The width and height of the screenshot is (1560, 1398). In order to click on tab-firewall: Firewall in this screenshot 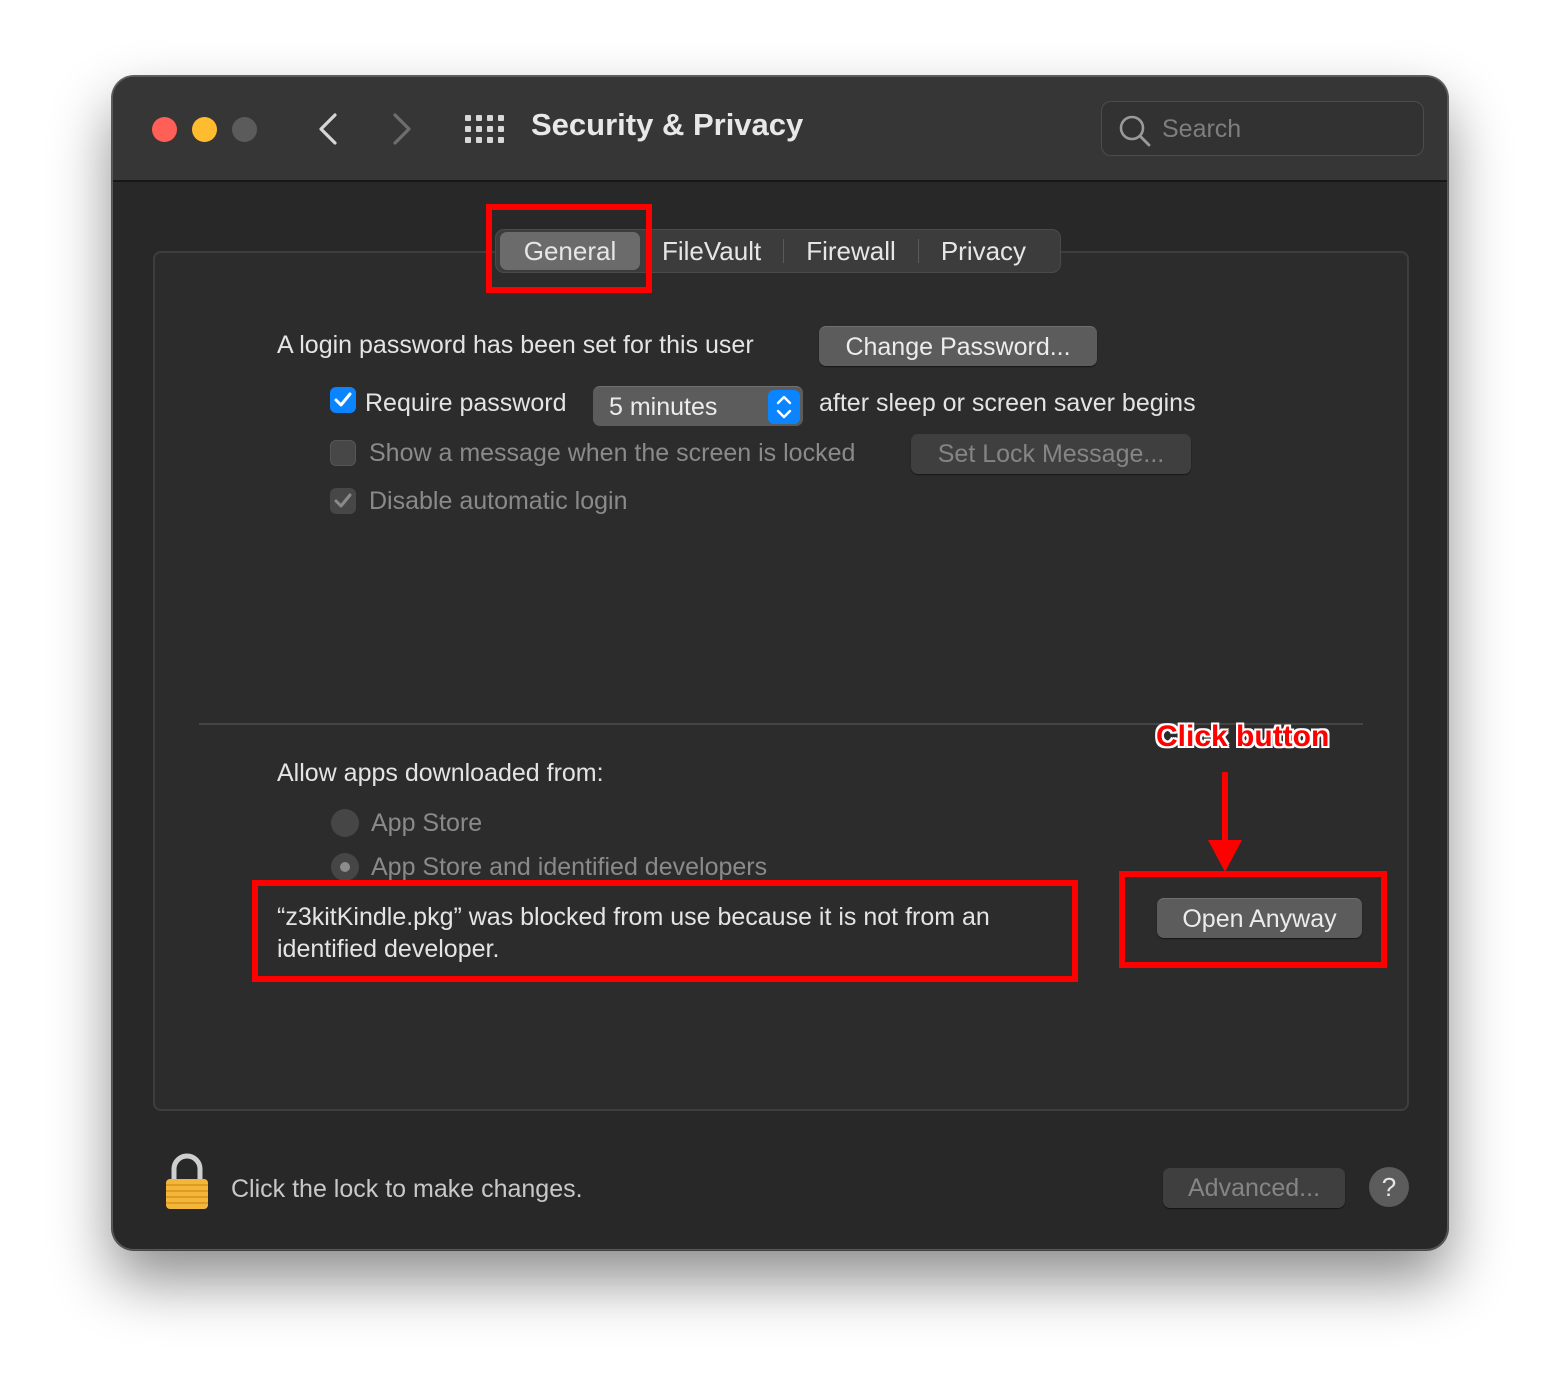, I will do `click(851, 251)`.